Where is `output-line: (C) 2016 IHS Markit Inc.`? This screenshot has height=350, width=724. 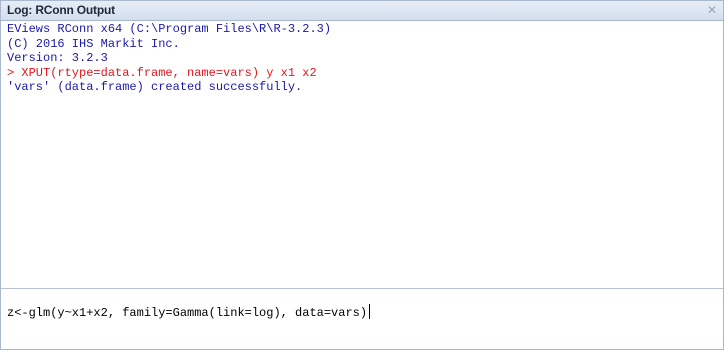
output-line: (C) 2016 IHS Markit Inc. is located at coordinates (93, 43).